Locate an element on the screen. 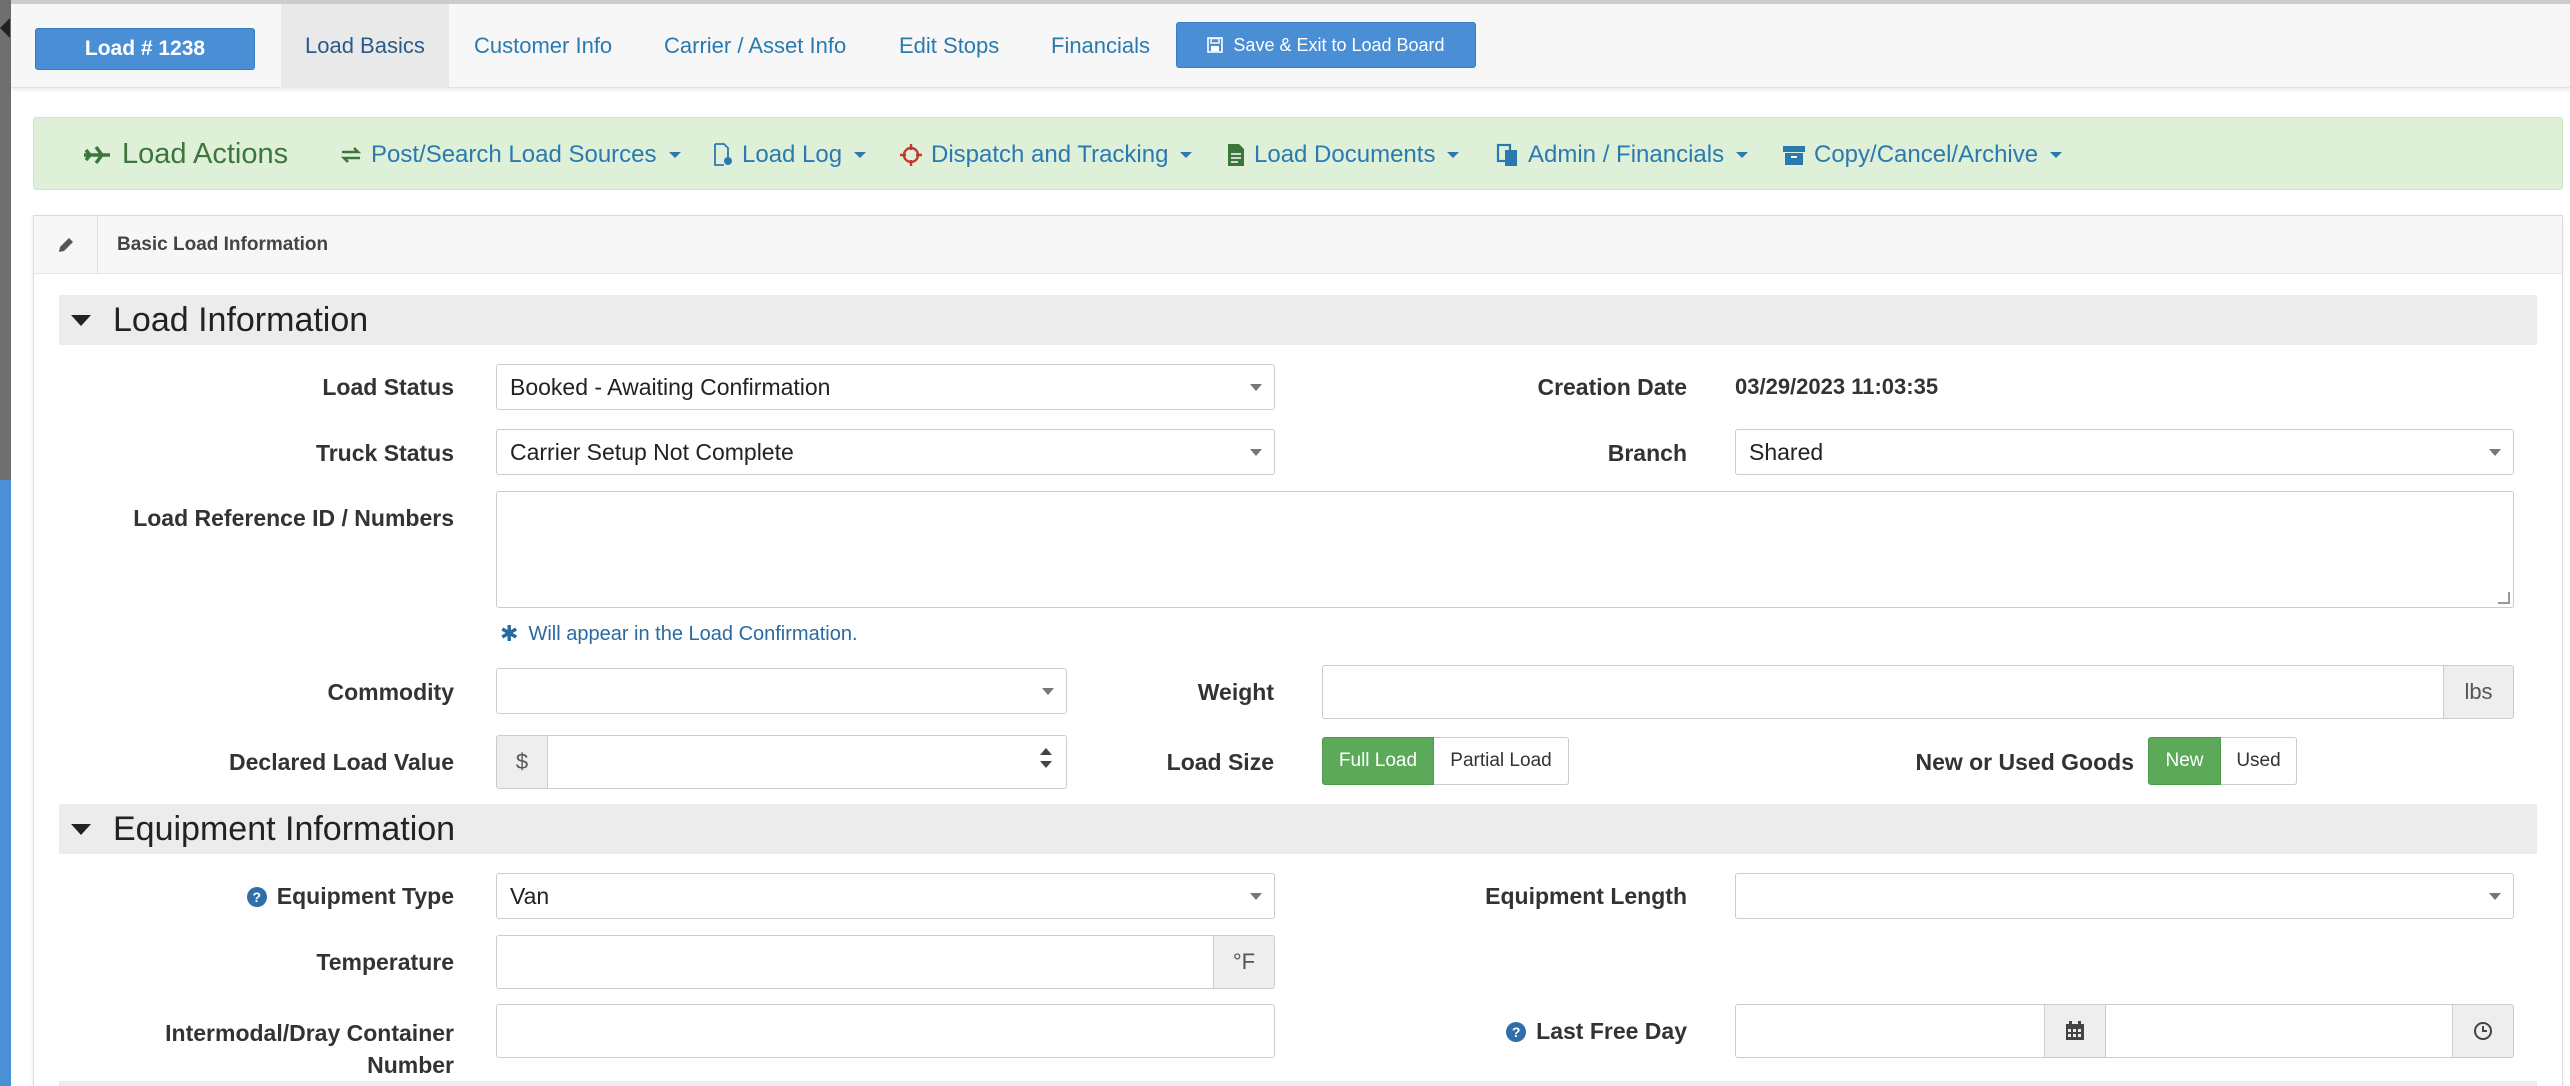 This screenshot has height=1086, width=2570. truck-status-label: Truck Status is located at coordinates (384, 453).